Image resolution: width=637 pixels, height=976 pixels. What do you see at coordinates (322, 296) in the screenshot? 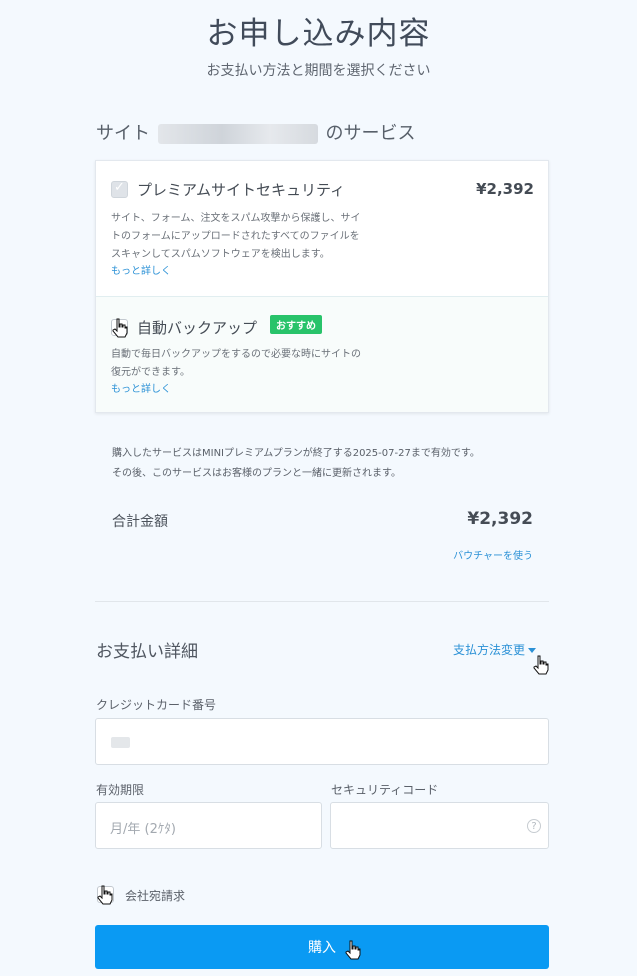
I see `card-divider` at bounding box center [322, 296].